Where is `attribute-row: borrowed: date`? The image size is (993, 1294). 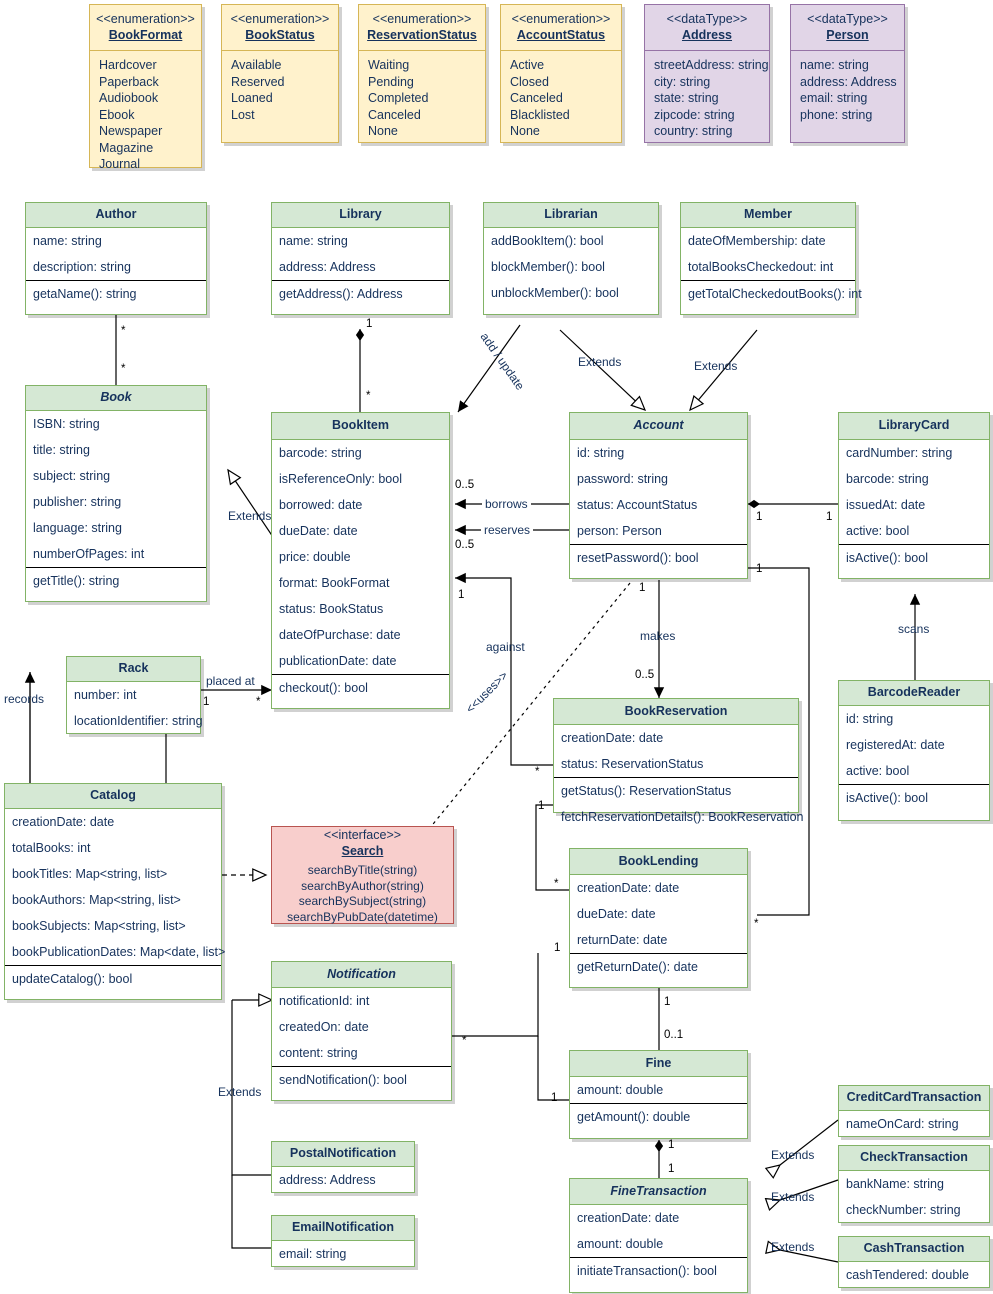
attribute-row: borrowed: date is located at coordinates (321, 505).